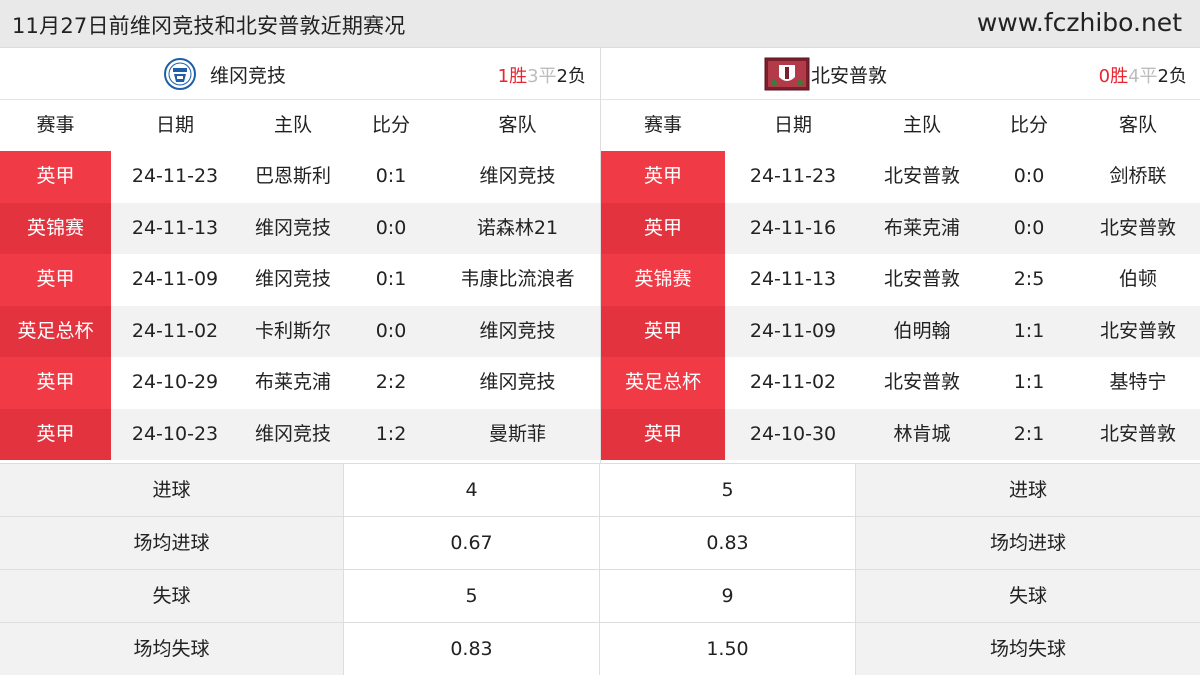  What do you see at coordinates (292, 382) in the screenshot?
I see `home-team: 布莱克浦` at bounding box center [292, 382].